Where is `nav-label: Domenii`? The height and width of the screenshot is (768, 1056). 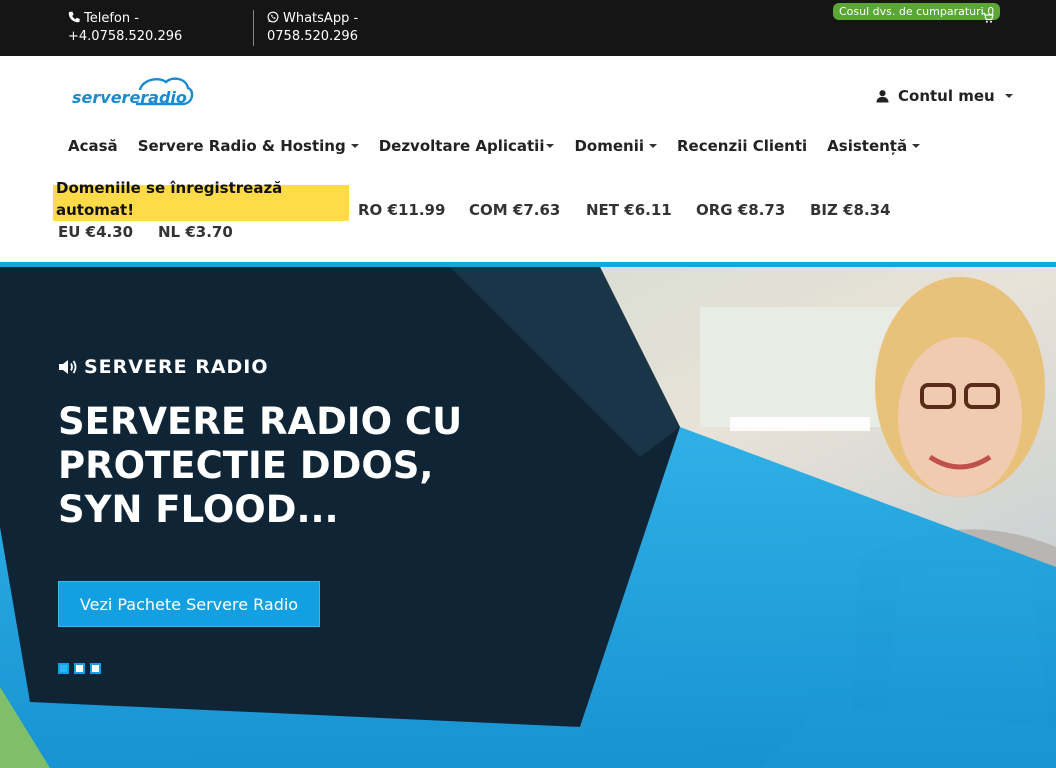 nav-label: Domenii is located at coordinates (609, 146).